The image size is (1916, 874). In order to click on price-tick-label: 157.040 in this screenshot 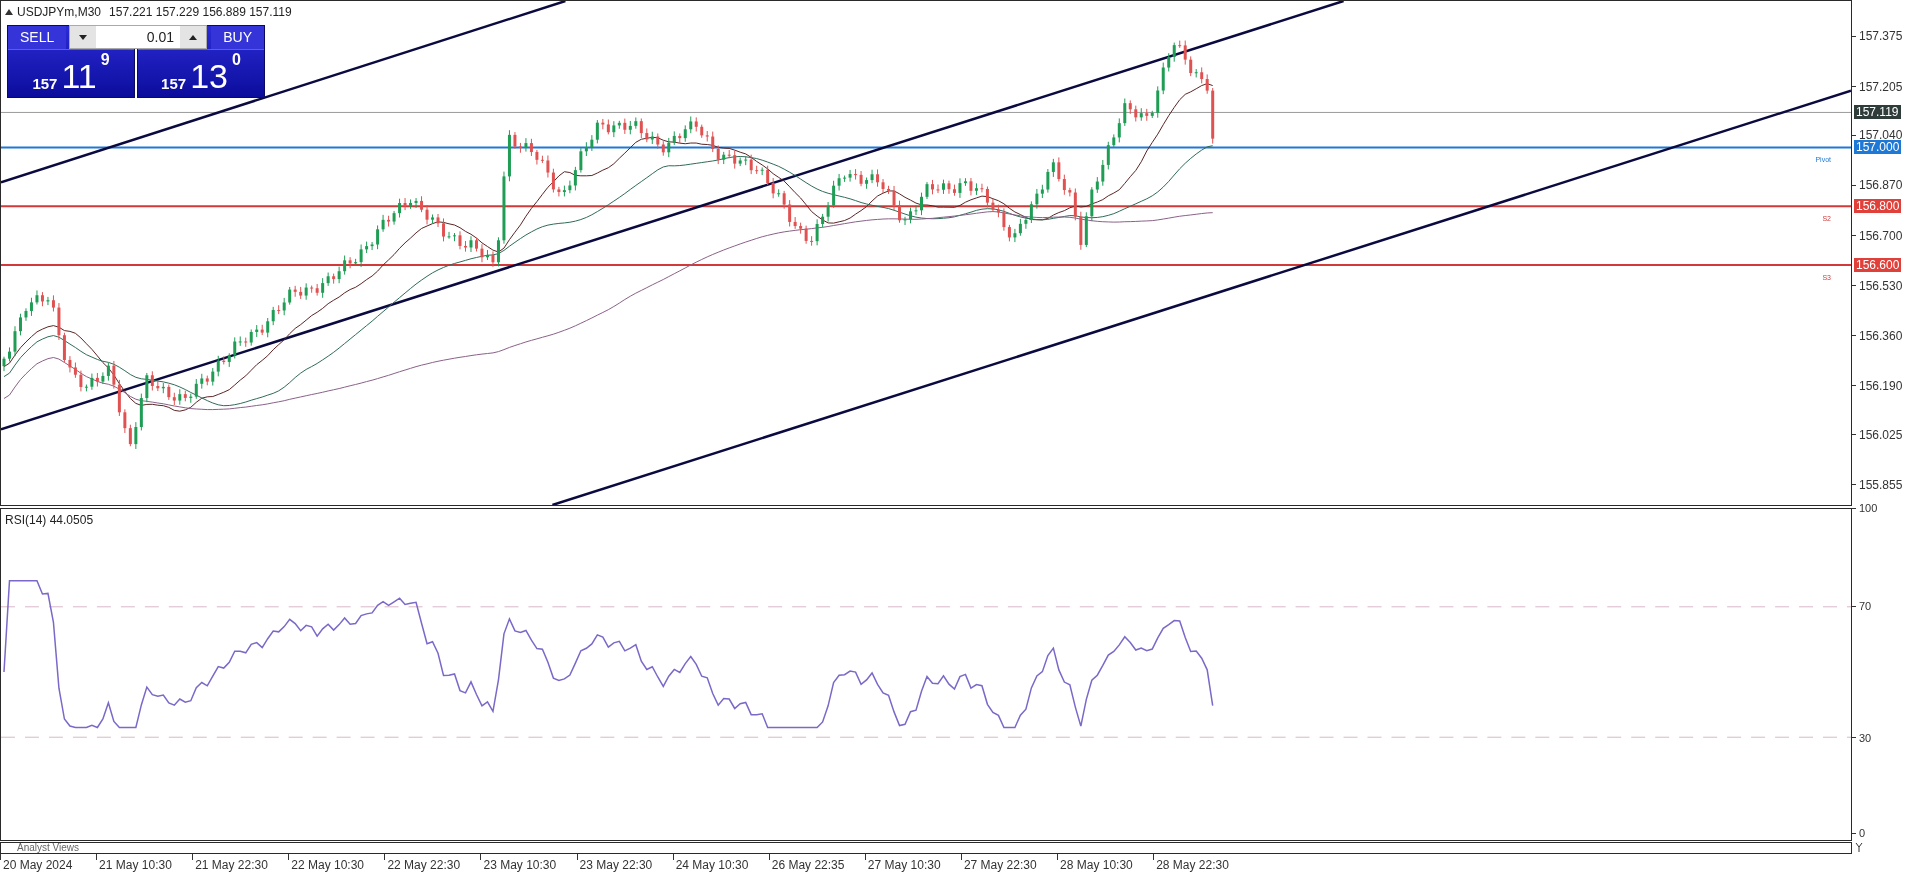, I will do `click(1881, 135)`.